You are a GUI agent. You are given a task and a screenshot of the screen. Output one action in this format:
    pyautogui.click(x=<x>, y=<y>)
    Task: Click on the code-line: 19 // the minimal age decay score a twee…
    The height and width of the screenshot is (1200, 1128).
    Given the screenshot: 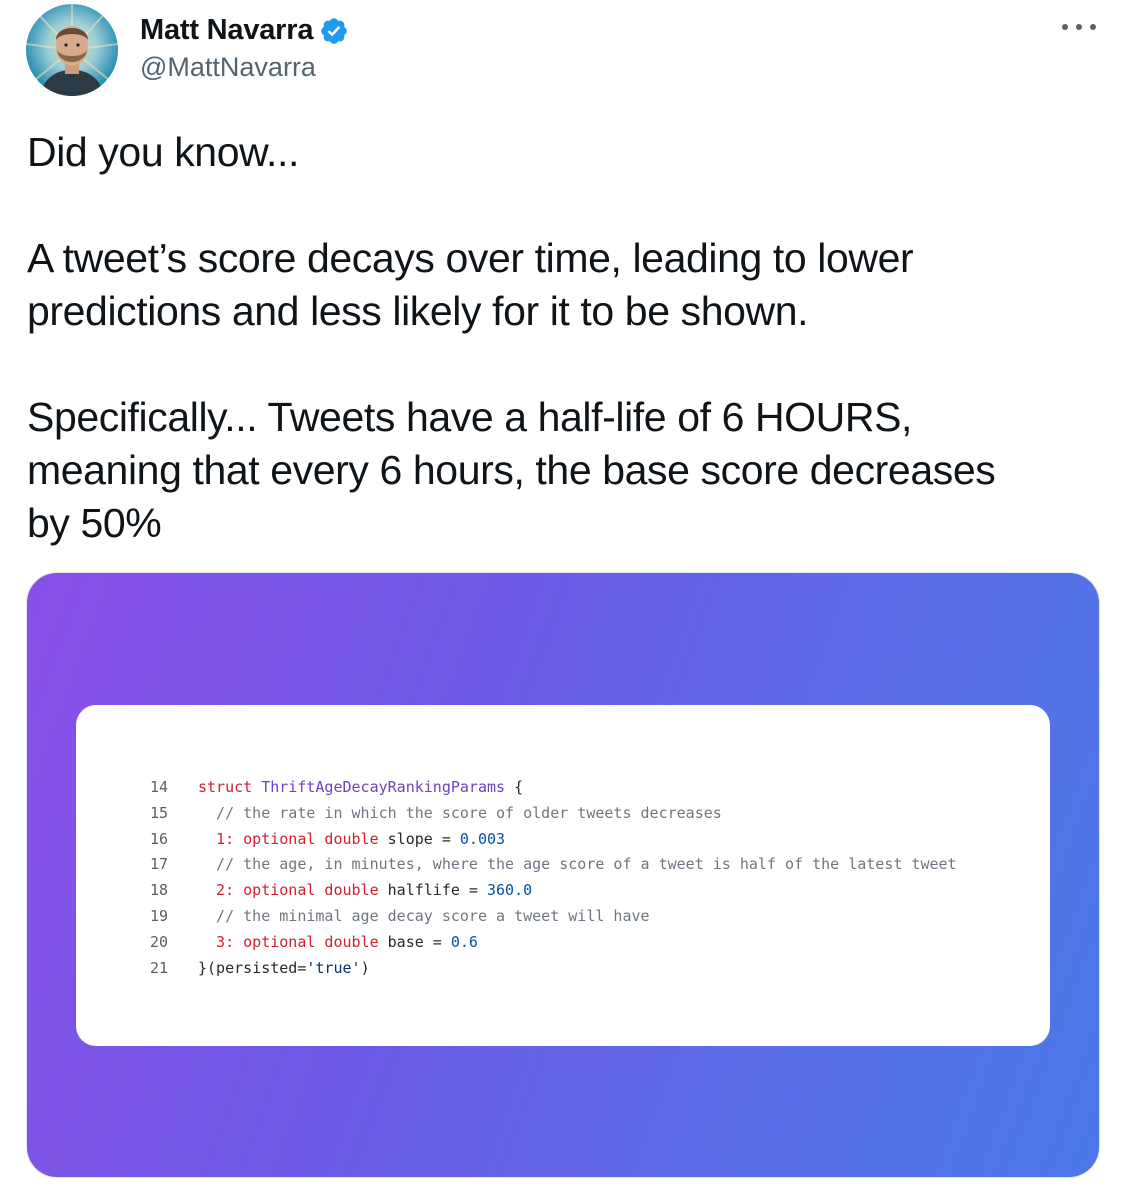 What is the action you would take?
    pyautogui.click(x=553, y=917)
    